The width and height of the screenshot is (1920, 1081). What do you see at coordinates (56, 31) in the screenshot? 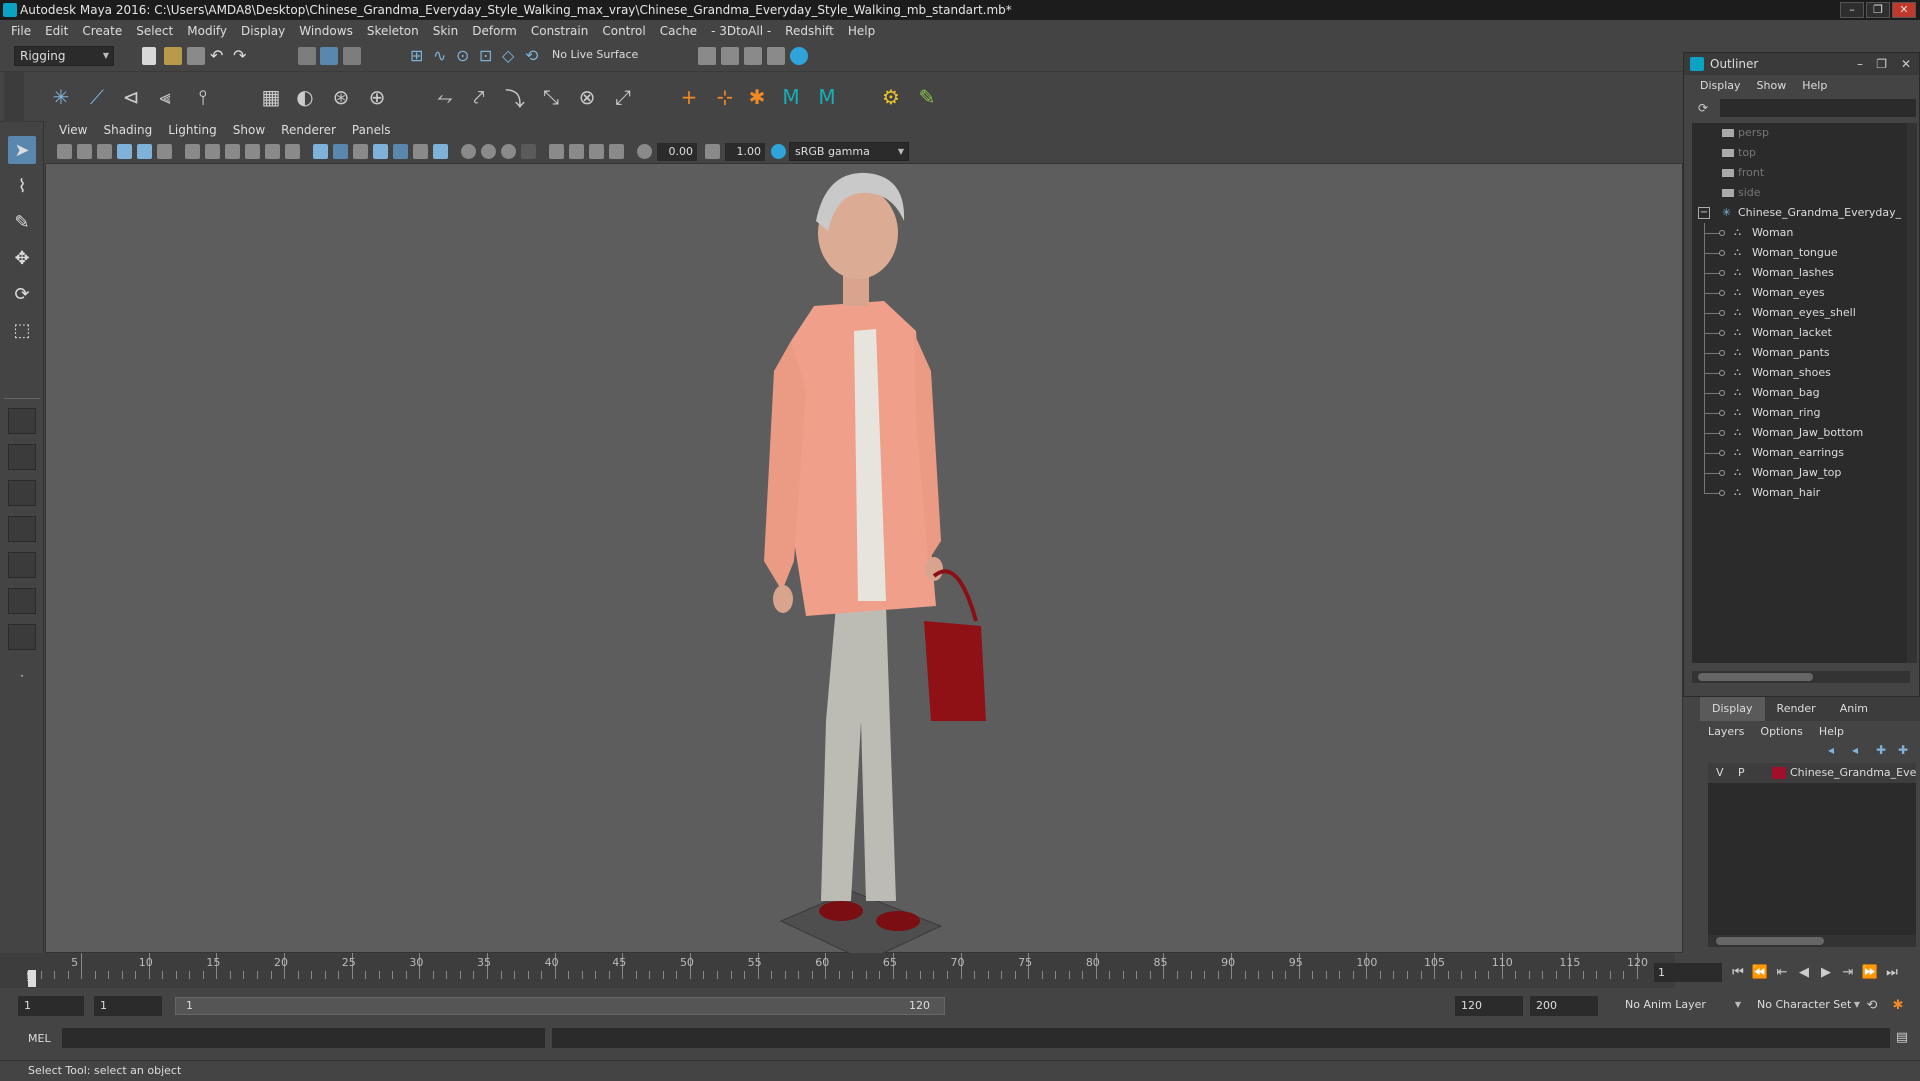
I see `menu-edit: Edit` at bounding box center [56, 31].